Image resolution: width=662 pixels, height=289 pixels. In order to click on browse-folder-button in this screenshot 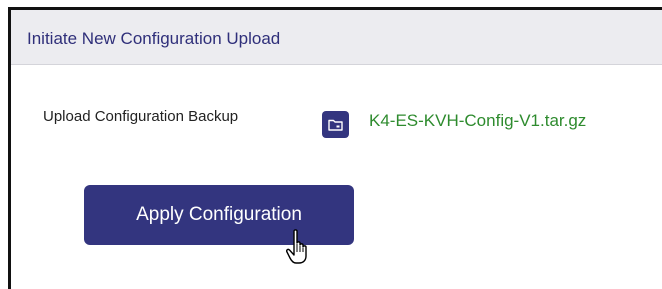, I will do `click(335, 124)`.